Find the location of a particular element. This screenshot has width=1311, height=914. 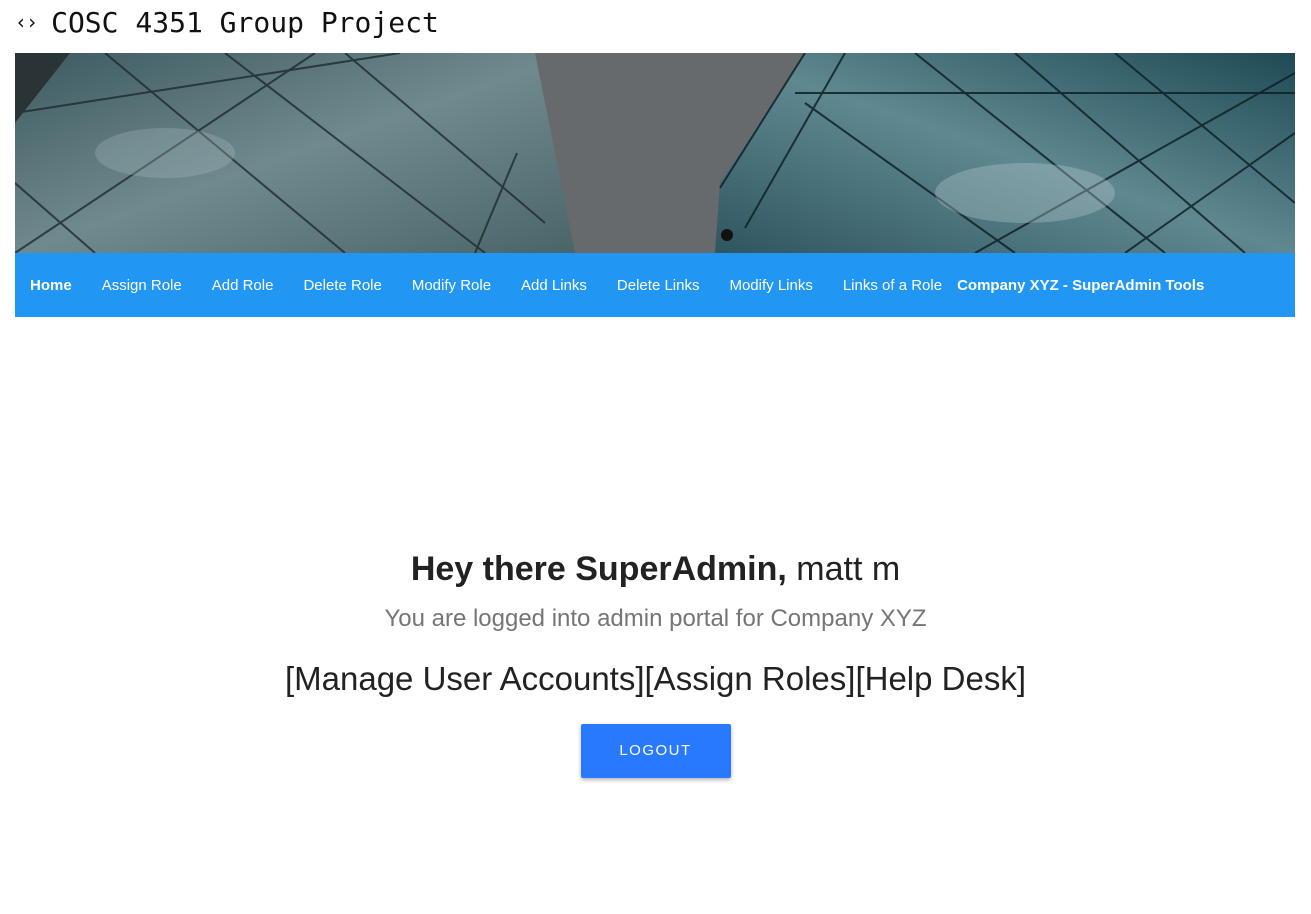

nav-modify-role: Modify Role is located at coordinates (451, 285).